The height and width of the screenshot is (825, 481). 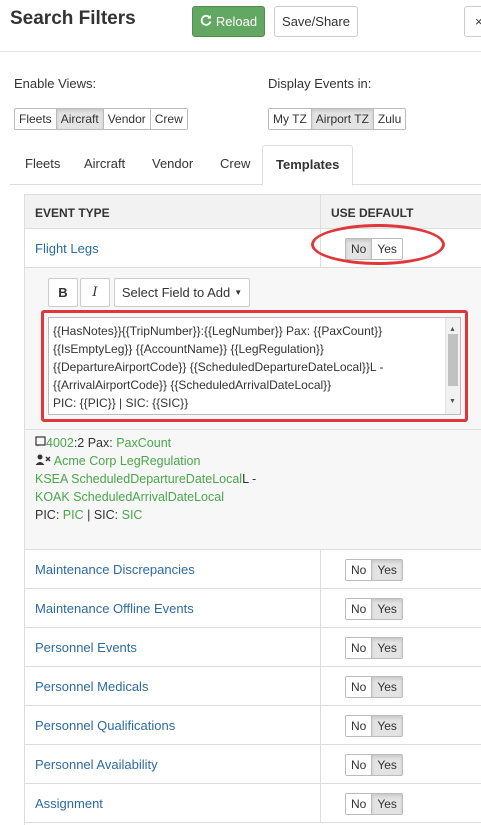 I want to click on pic-value: PIC, so click(x=73, y=515).